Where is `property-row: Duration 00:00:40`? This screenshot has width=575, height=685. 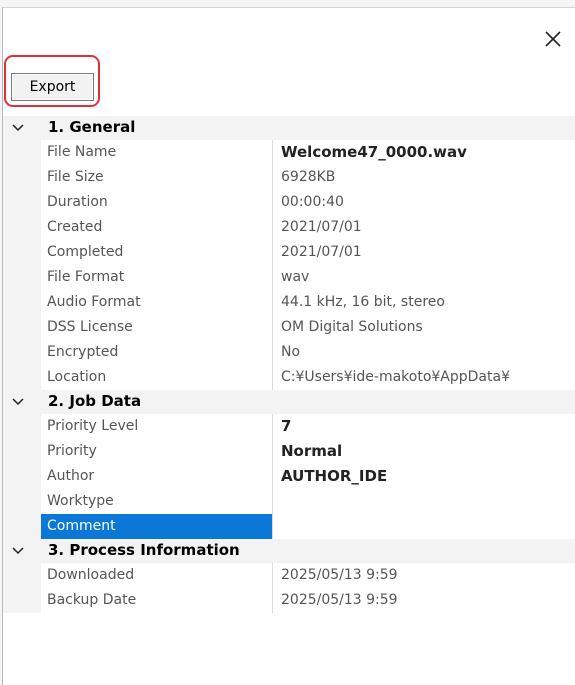 property-row: Duration 00:00:40 is located at coordinates (289, 202).